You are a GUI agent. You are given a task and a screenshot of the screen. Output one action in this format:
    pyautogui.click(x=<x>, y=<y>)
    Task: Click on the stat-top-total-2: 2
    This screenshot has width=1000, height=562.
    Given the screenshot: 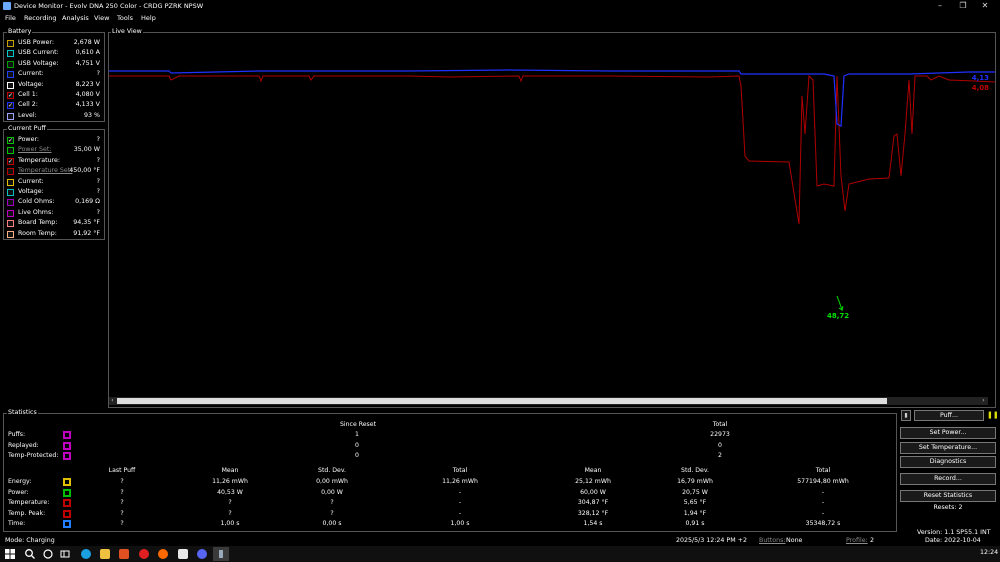 What is the action you would take?
    pyautogui.click(x=720, y=455)
    